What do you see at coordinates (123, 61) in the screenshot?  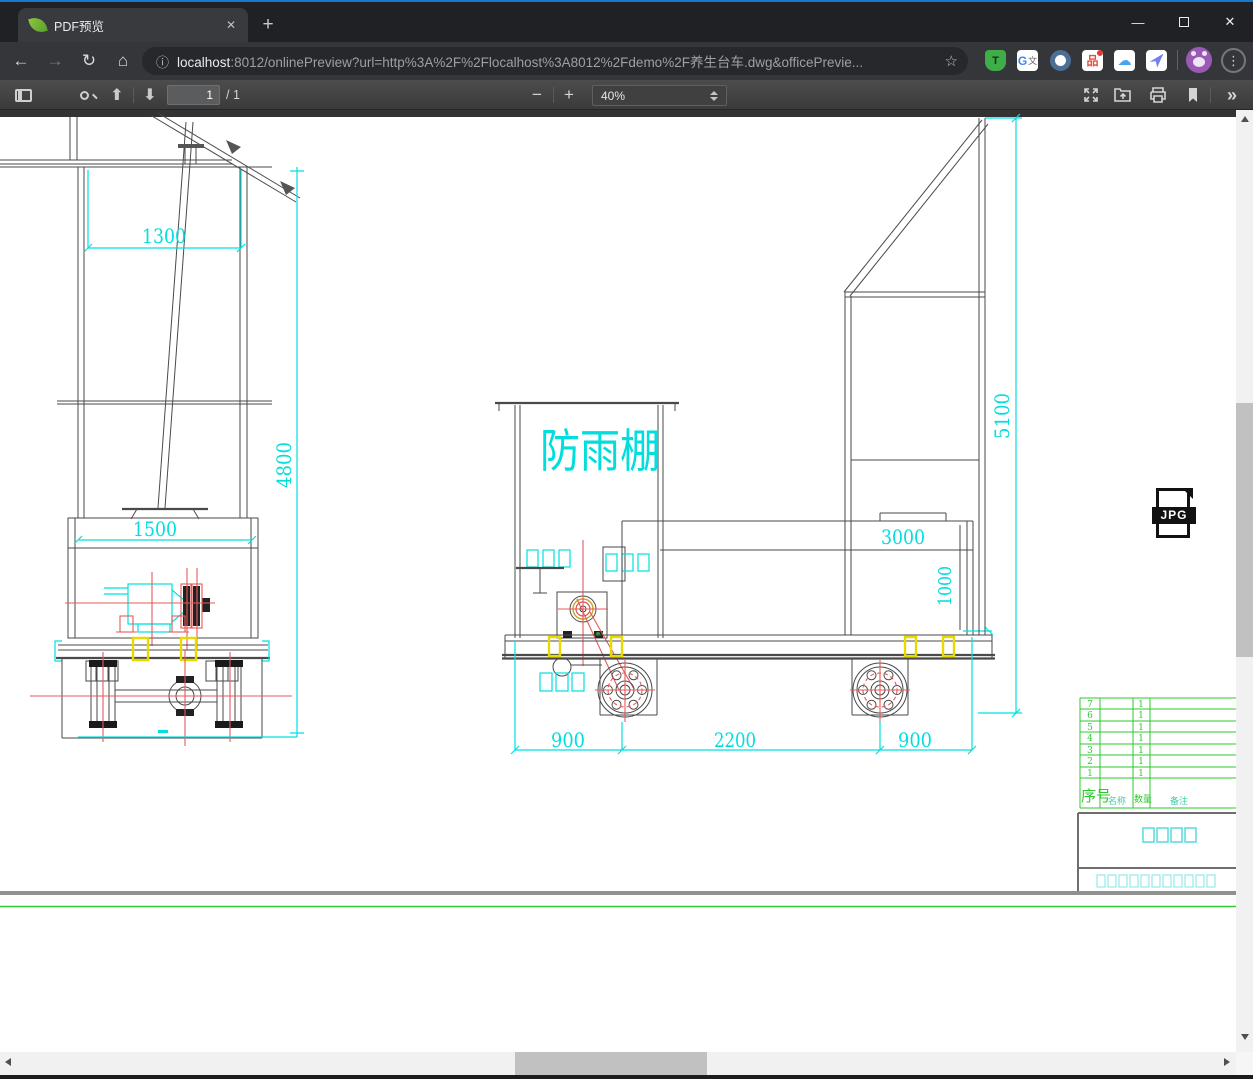 I see `home-icon: ⌂` at bounding box center [123, 61].